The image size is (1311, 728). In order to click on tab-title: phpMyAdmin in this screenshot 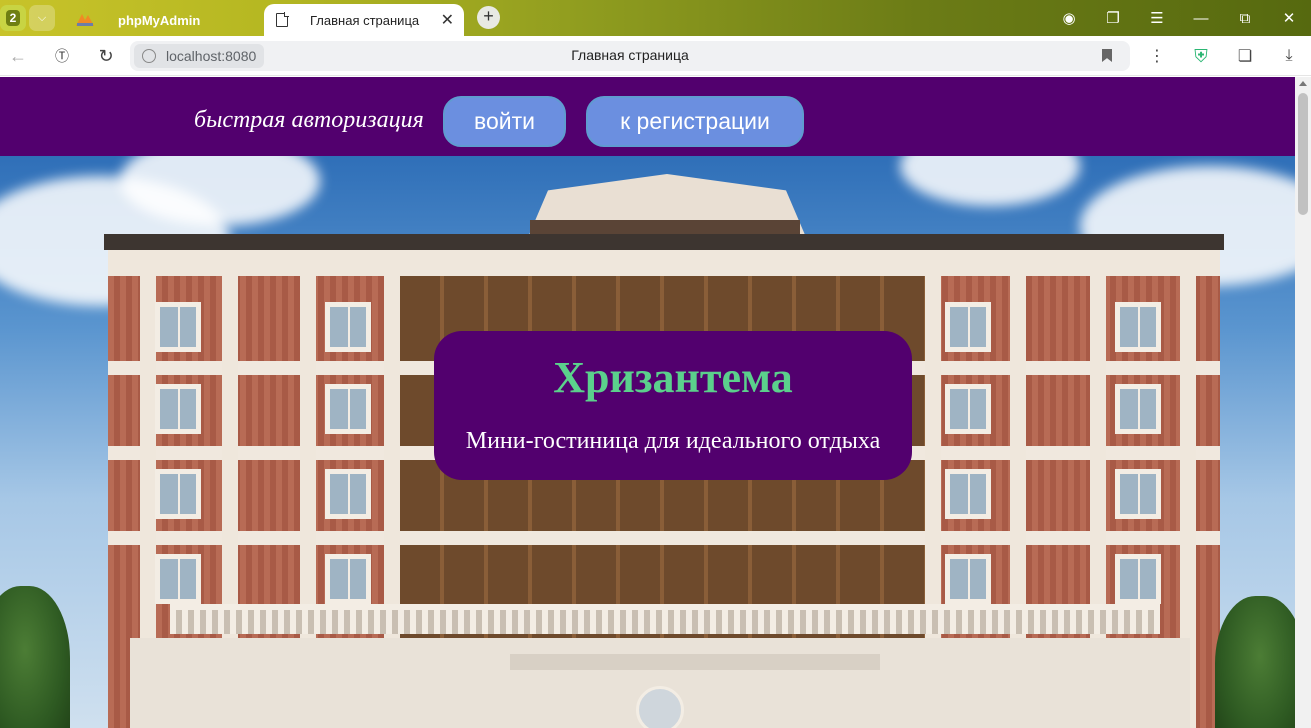, I will do `click(159, 20)`.